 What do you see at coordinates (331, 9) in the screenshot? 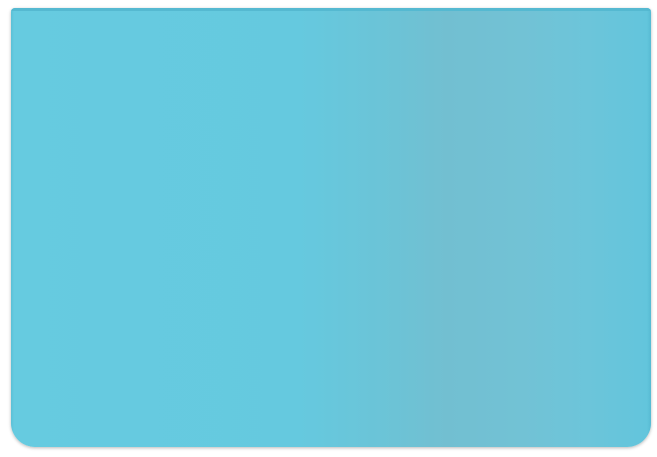
I see `panel-top-edge` at bounding box center [331, 9].